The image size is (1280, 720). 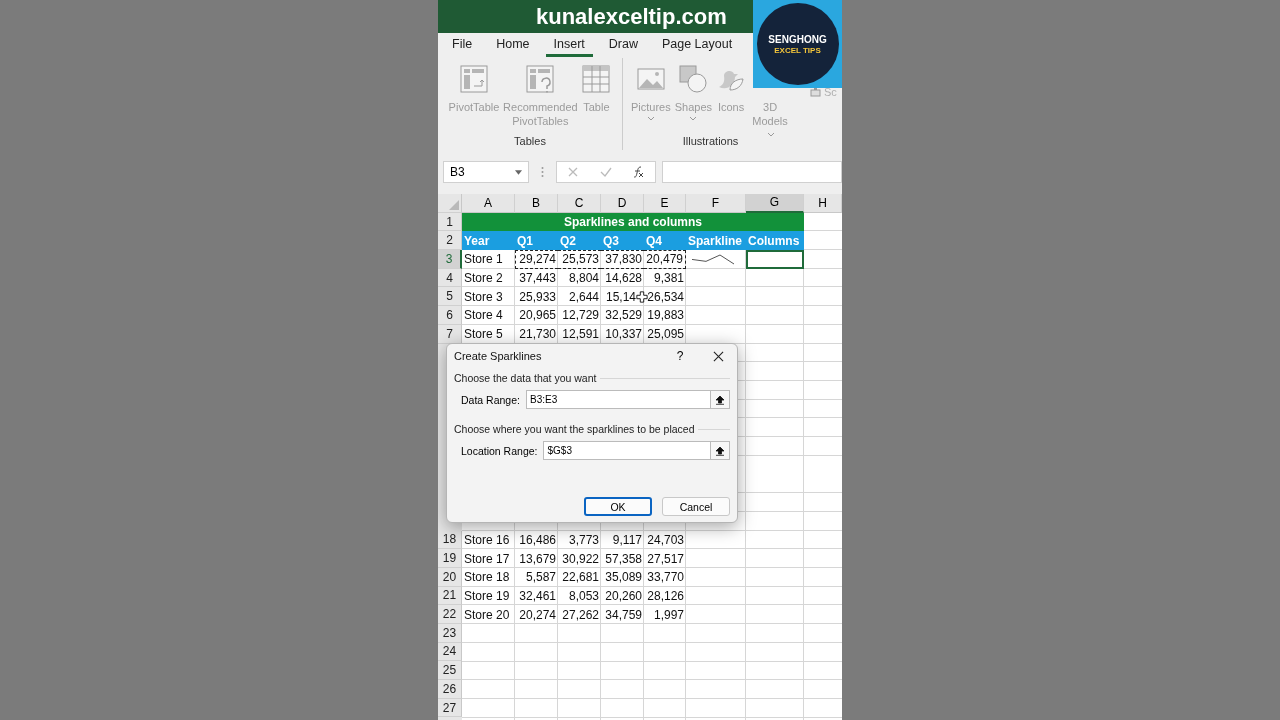 What do you see at coordinates (623, 578) in the screenshot?
I see `table-cell-text: 35,089` at bounding box center [623, 578].